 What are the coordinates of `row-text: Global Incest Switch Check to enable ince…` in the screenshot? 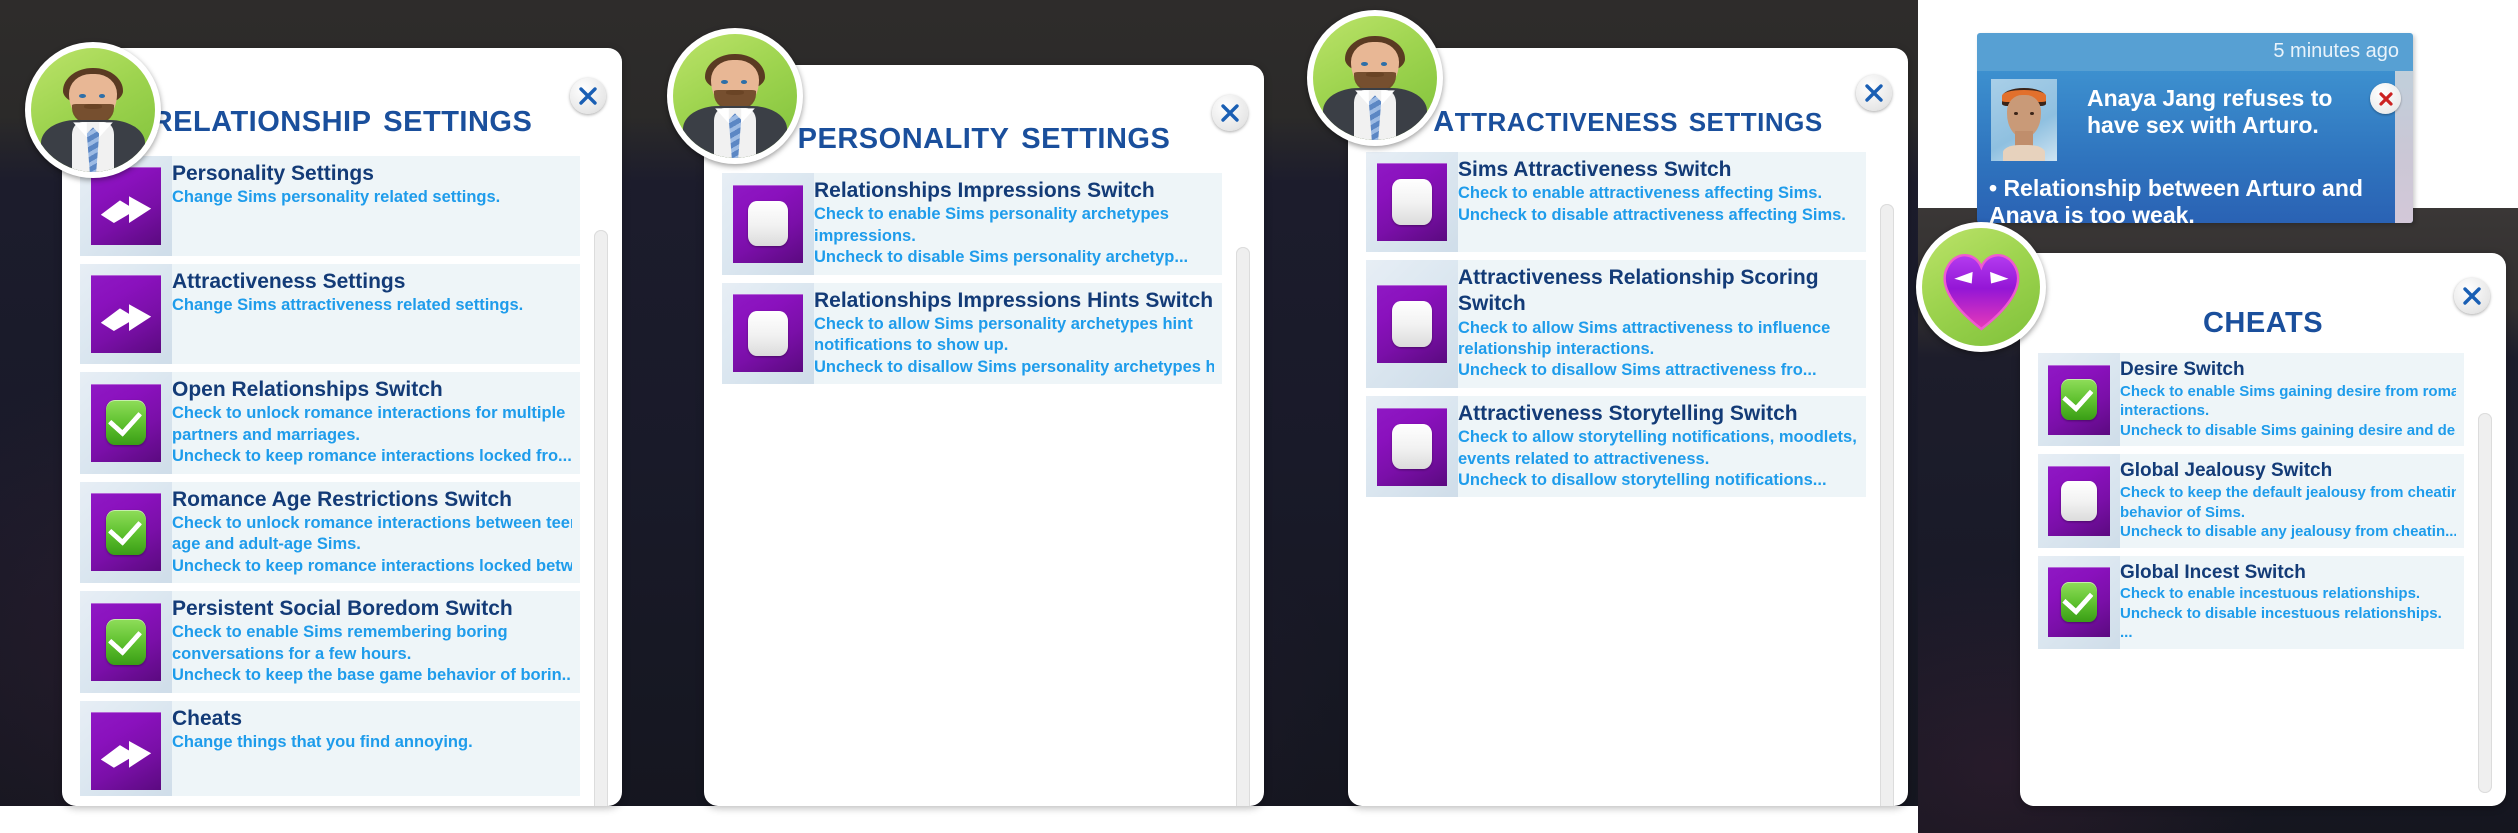 It's located at (2292, 602).